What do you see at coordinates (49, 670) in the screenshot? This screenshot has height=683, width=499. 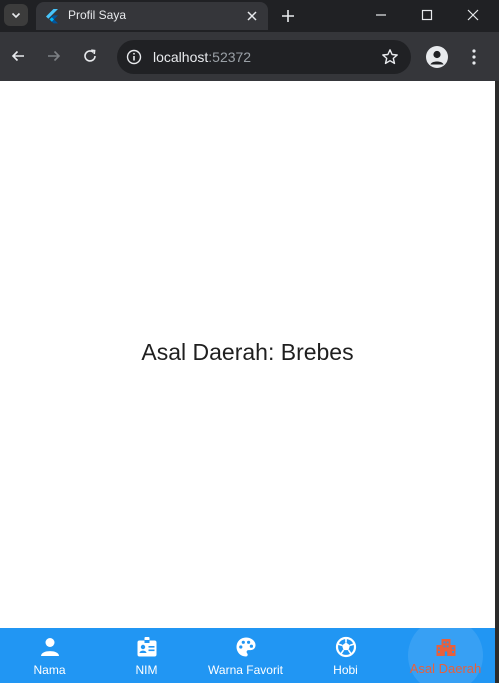 I see `nav-label: Nama` at bounding box center [49, 670].